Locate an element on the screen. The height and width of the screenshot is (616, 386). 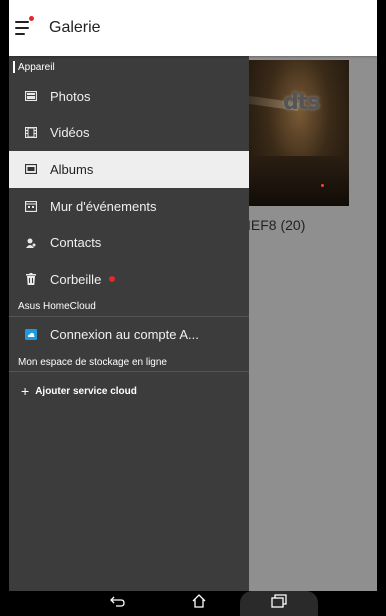
add-cloud-label: Ajouter service cloud is located at coordinates (86, 391).